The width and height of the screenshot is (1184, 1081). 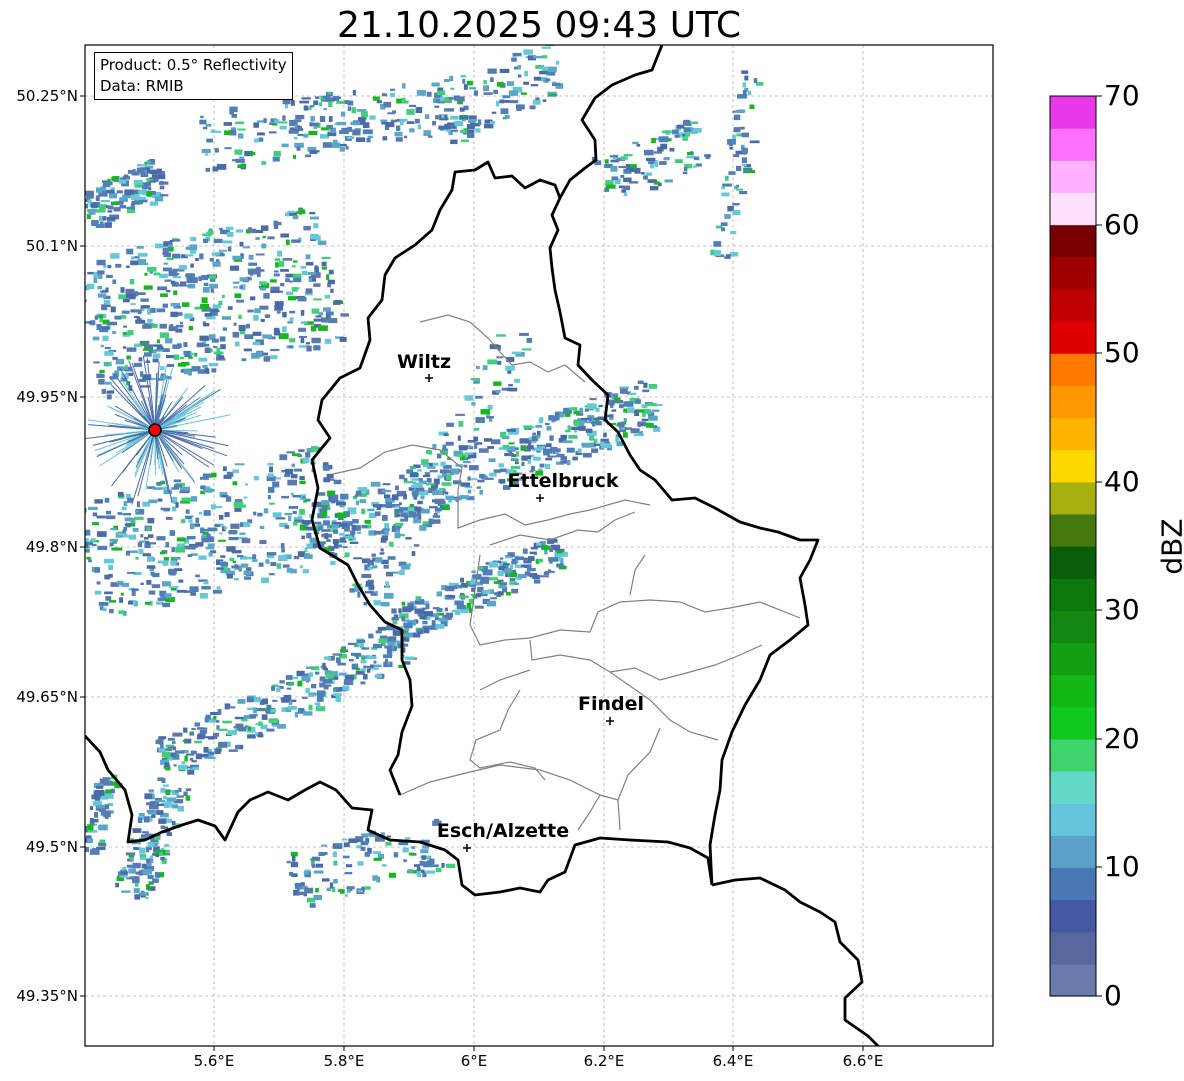 What do you see at coordinates (214, 1061) in the screenshot?
I see `lon-label: 5.6°E` at bounding box center [214, 1061].